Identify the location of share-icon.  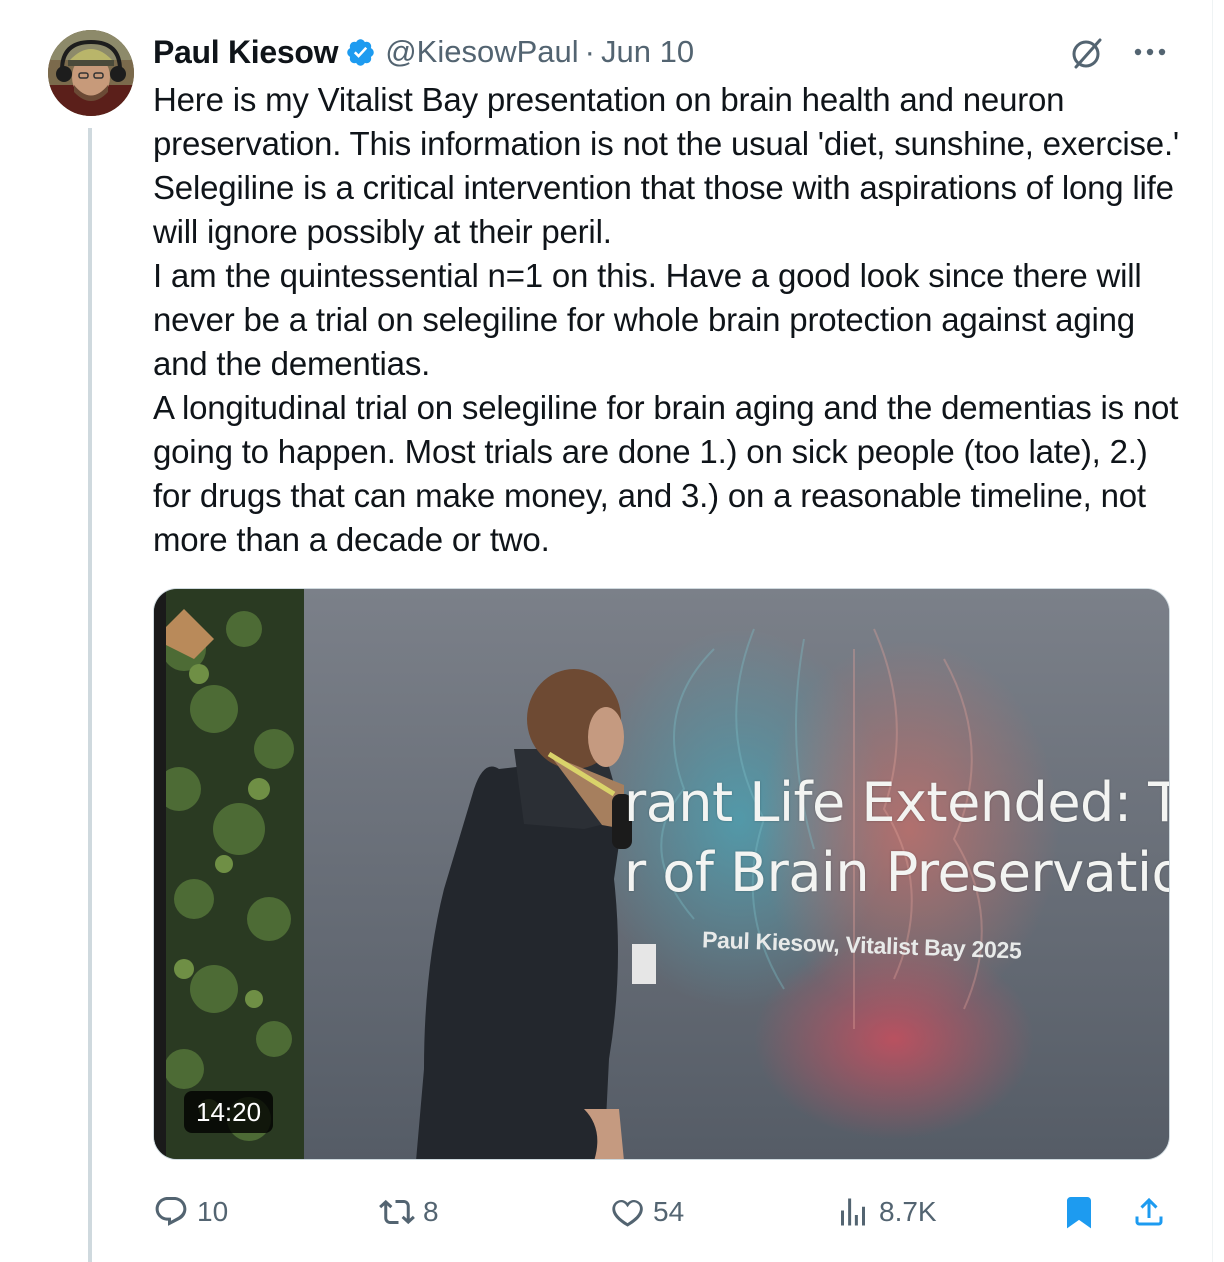
(1149, 1211).